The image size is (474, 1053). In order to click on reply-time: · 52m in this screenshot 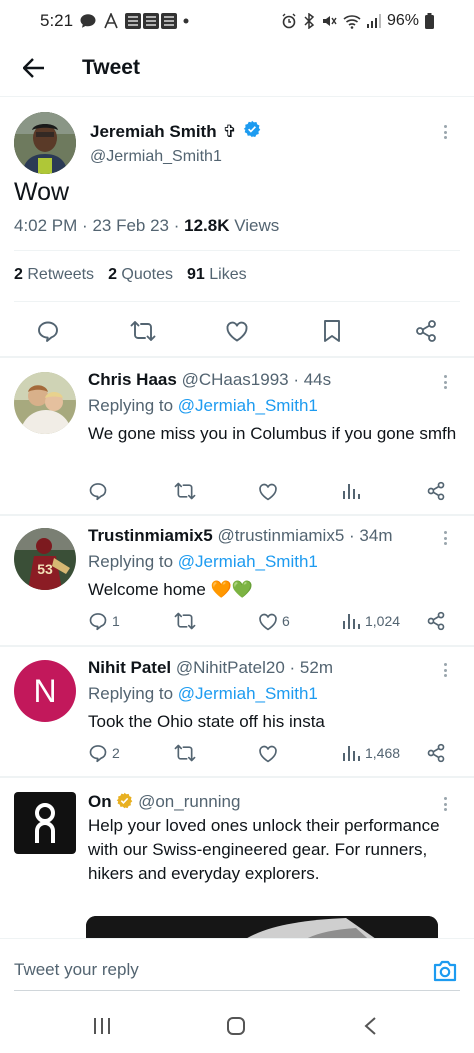, I will do `click(311, 667)`.